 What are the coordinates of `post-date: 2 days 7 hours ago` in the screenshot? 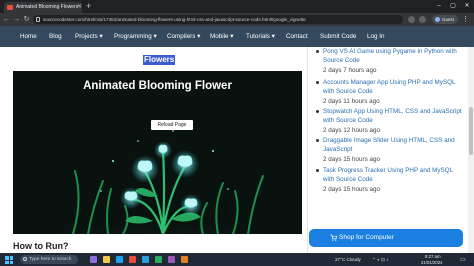 It's located at (350, 70).